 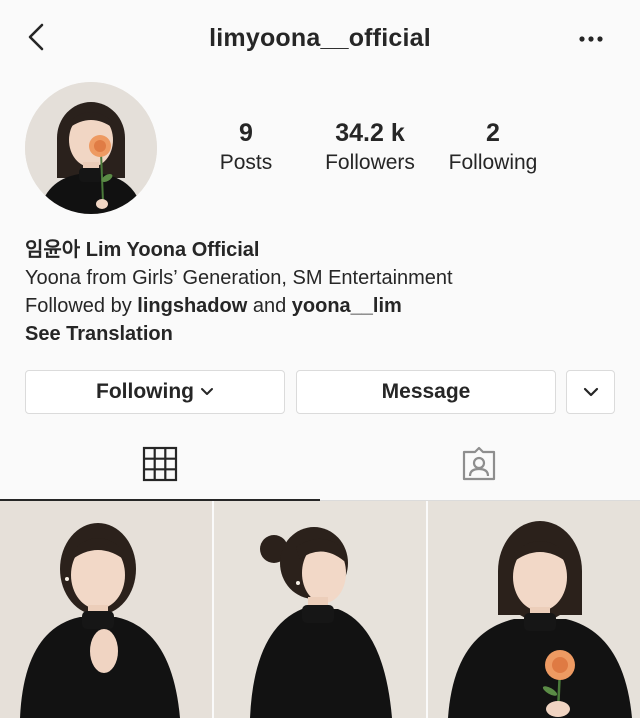 What do you see at coordinates (142, 250) in the screenshot?
I see `profile-display-name: 임윤아 Lim Yoona Official` at bounding box center [142, 250].